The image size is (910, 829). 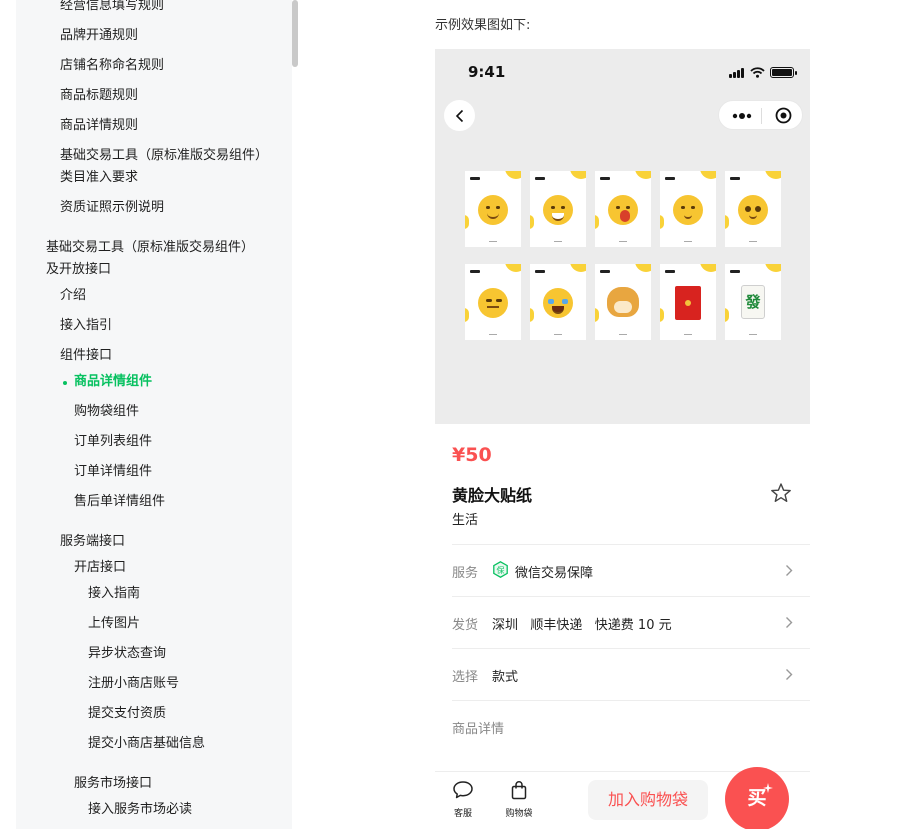 I want to click on doge-icon, so click(x=623, y=302).